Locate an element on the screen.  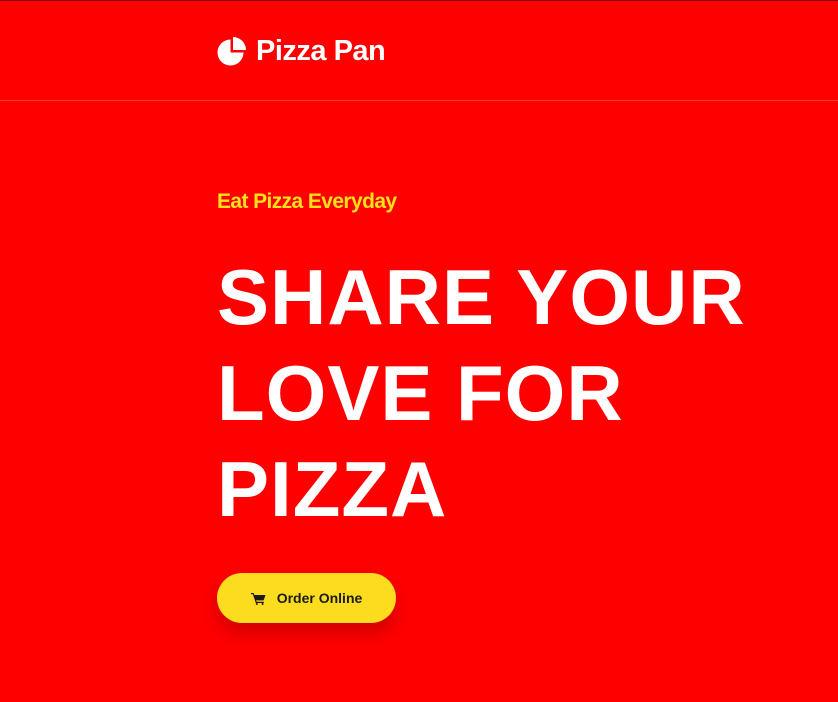
hero-tagline: Eat Pizza Everyday is located at coordinates (307, 201).